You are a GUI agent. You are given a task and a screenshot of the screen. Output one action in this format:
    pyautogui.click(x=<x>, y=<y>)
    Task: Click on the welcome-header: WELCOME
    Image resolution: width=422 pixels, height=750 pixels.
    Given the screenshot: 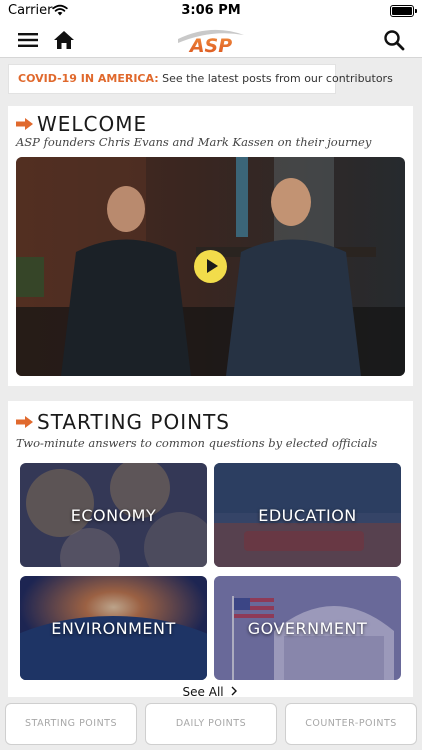 What is the action you would take?
    pyautogui.click(x=81, y=124)
    